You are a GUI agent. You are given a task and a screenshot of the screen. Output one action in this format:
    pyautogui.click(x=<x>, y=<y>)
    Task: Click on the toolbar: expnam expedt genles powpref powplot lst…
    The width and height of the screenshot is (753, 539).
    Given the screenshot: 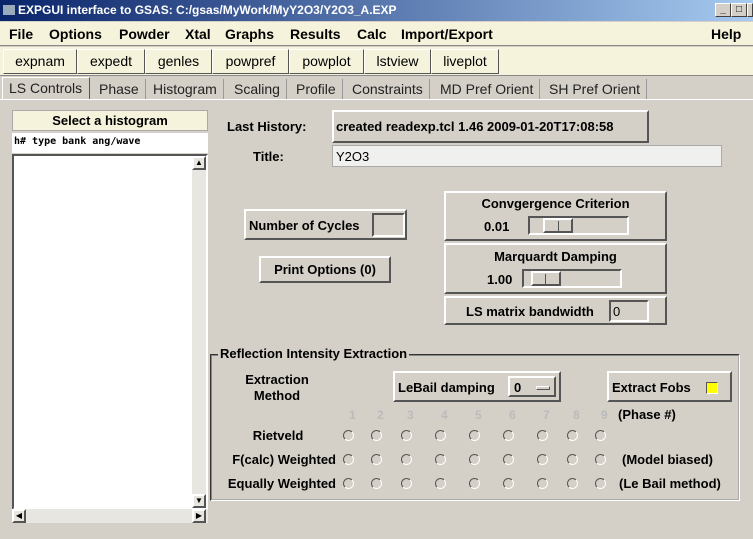 What is the action you would take?
    pyautogui.click(x=376, y=61)
    